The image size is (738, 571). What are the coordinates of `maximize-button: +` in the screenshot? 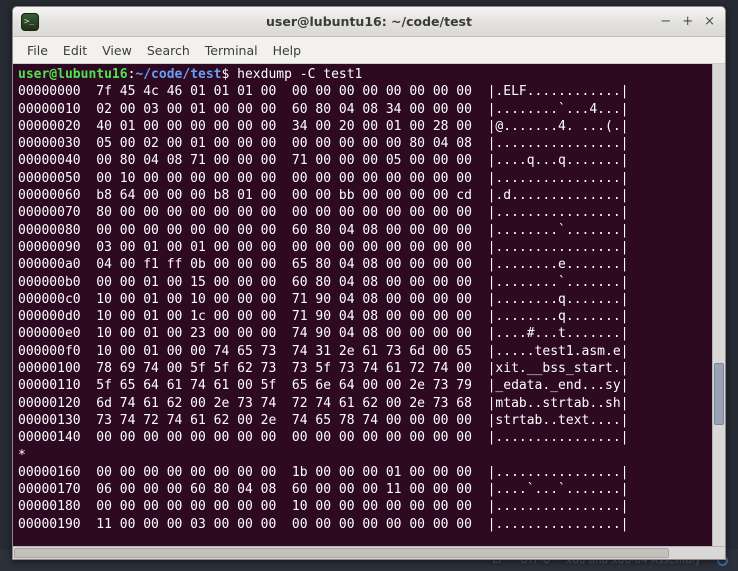 It's located at (687, 21).